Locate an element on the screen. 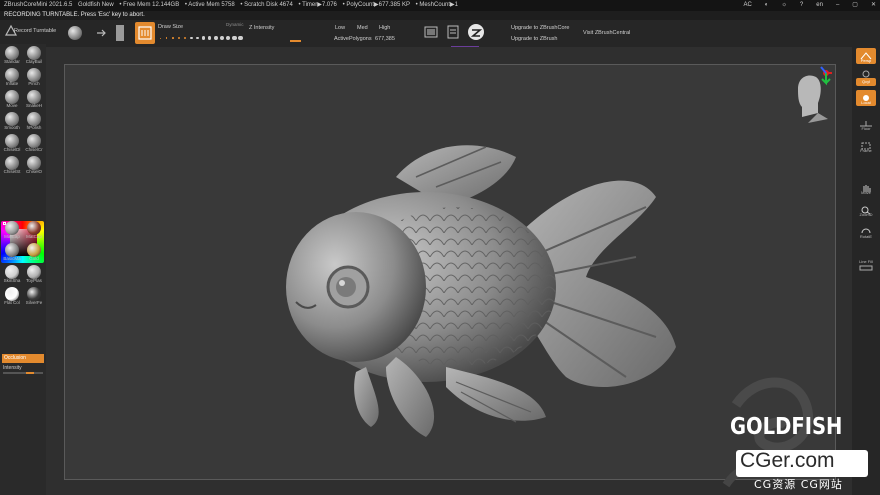 This screenshot has width=880, height=495. goldfish-title: GOLDFISH is located at coordinates (786, 427).